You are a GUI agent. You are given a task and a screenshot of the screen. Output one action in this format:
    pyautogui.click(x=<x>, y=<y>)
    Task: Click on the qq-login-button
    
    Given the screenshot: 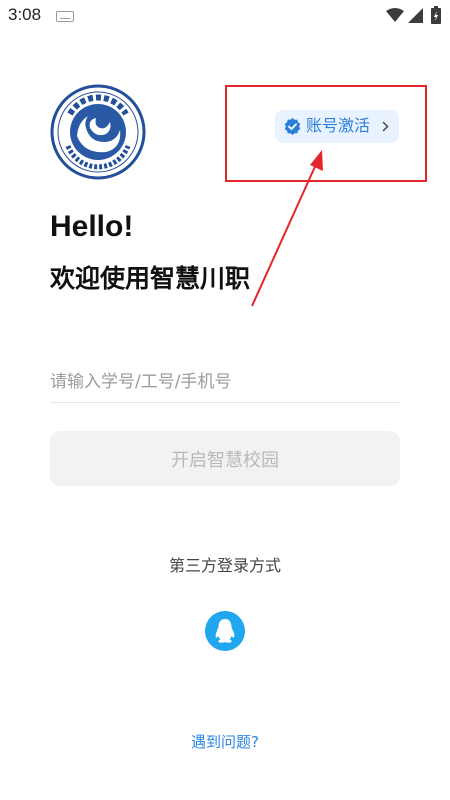 What is the action you would take?
    pyautogui.click(x=225, y=631)
    